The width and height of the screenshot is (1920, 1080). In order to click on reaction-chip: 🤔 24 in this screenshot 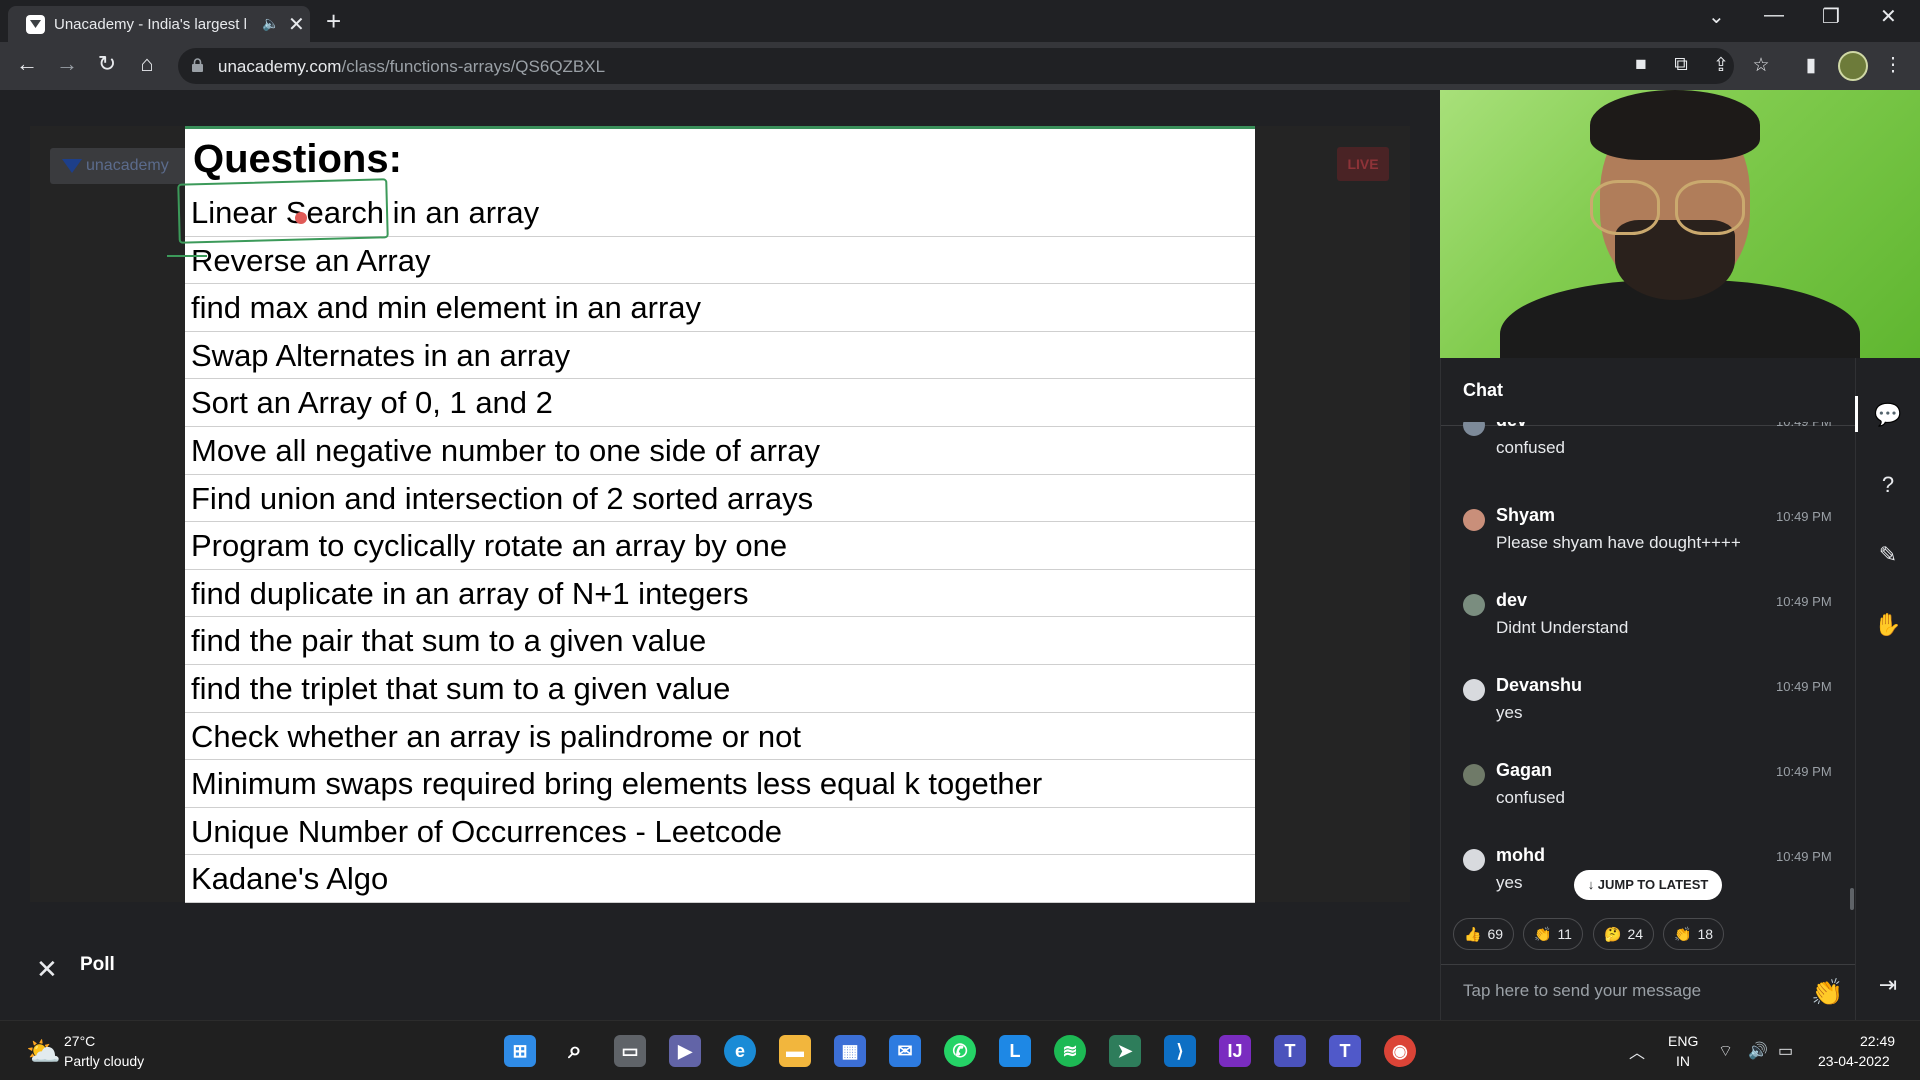, I will do `click(1624, 934)`.